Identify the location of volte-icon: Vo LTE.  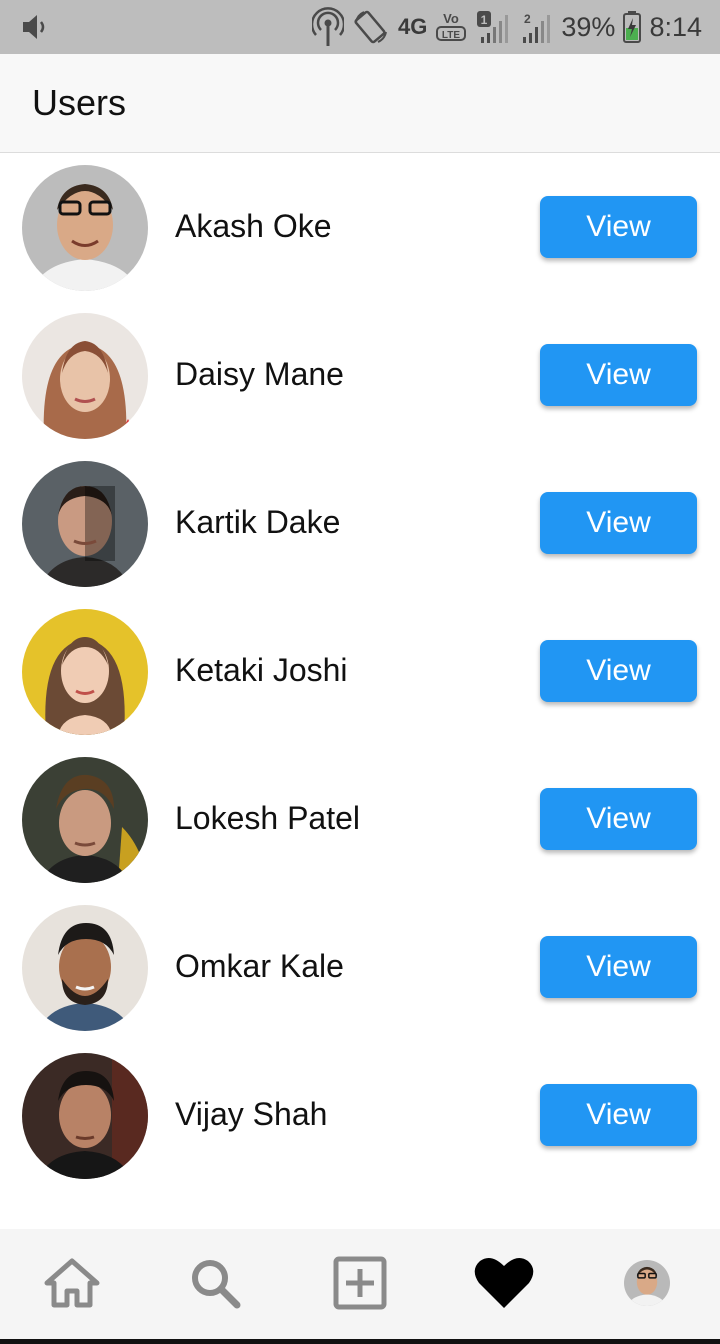
(451, 27).